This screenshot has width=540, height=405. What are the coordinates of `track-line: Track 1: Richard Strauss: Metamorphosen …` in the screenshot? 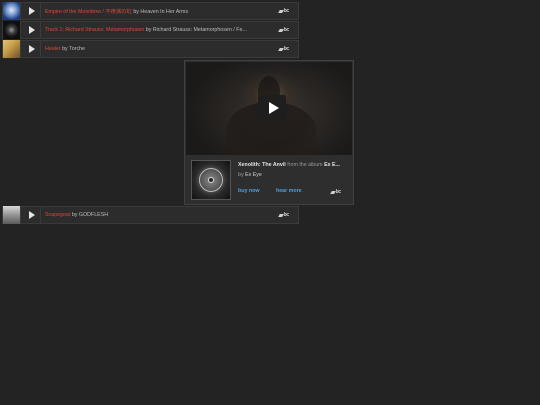 It's located at (152, 30).